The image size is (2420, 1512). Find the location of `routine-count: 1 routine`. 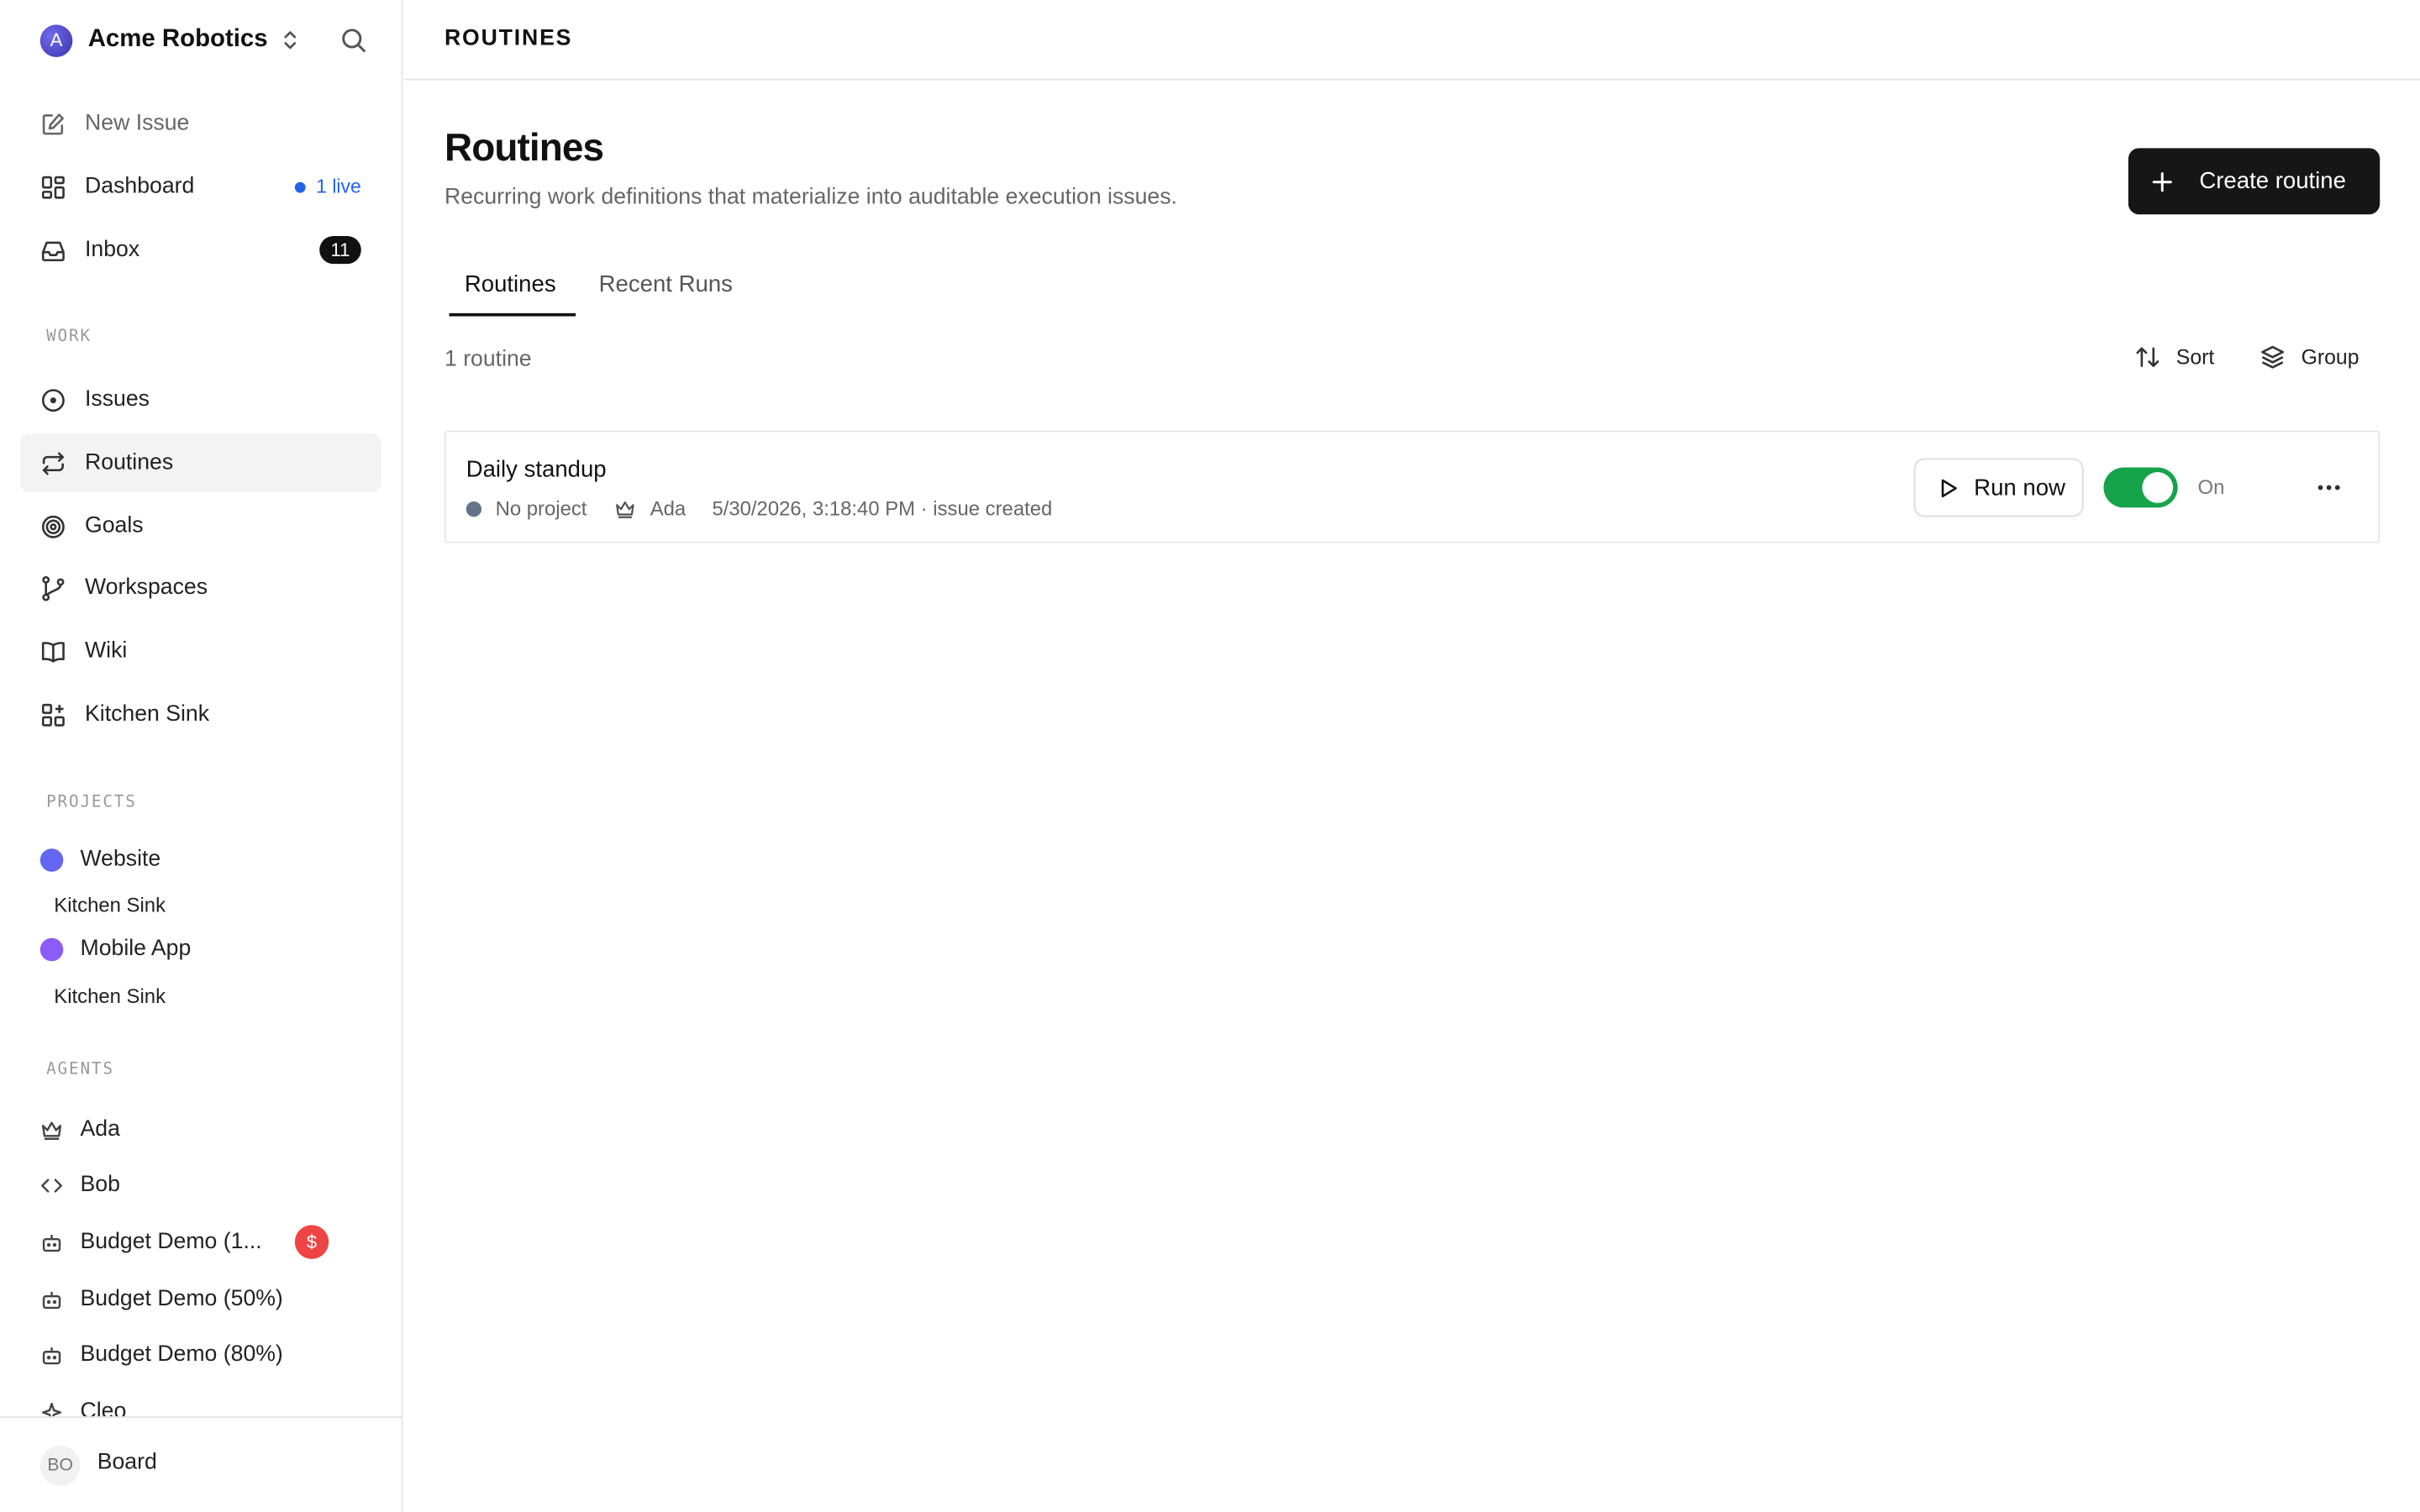

routine-count: 1 routine is located at coordinates (488, 359).